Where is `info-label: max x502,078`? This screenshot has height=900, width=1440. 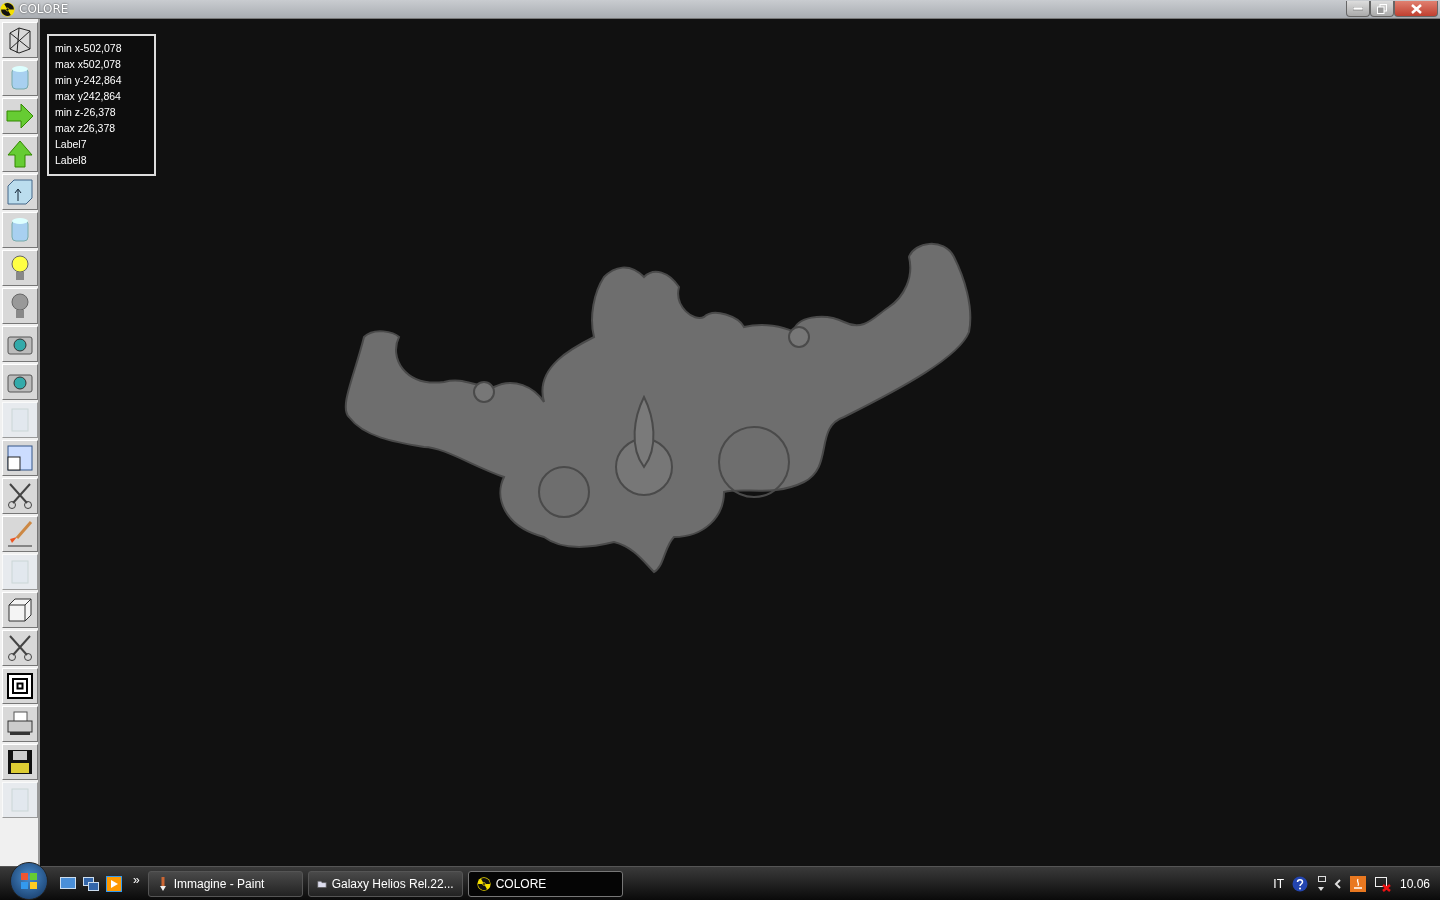 info-label: max x502,078 is located at coordinates (88, 64).